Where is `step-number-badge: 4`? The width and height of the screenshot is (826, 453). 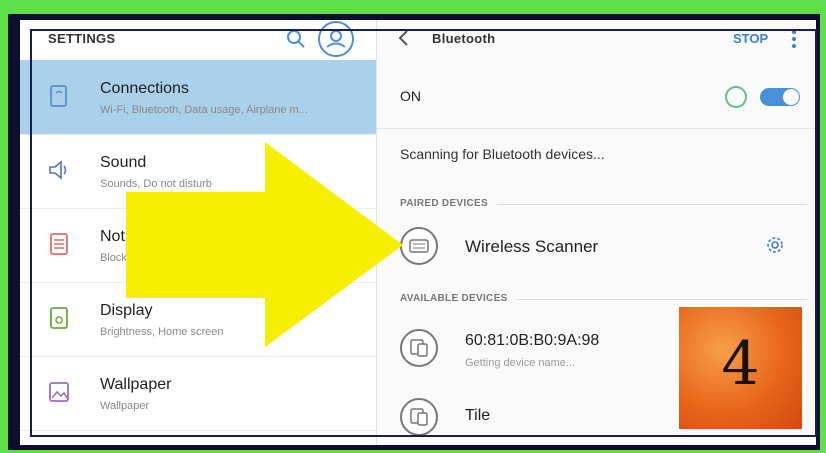
step-number-badge: 4 is located at coordinates (740, 368).